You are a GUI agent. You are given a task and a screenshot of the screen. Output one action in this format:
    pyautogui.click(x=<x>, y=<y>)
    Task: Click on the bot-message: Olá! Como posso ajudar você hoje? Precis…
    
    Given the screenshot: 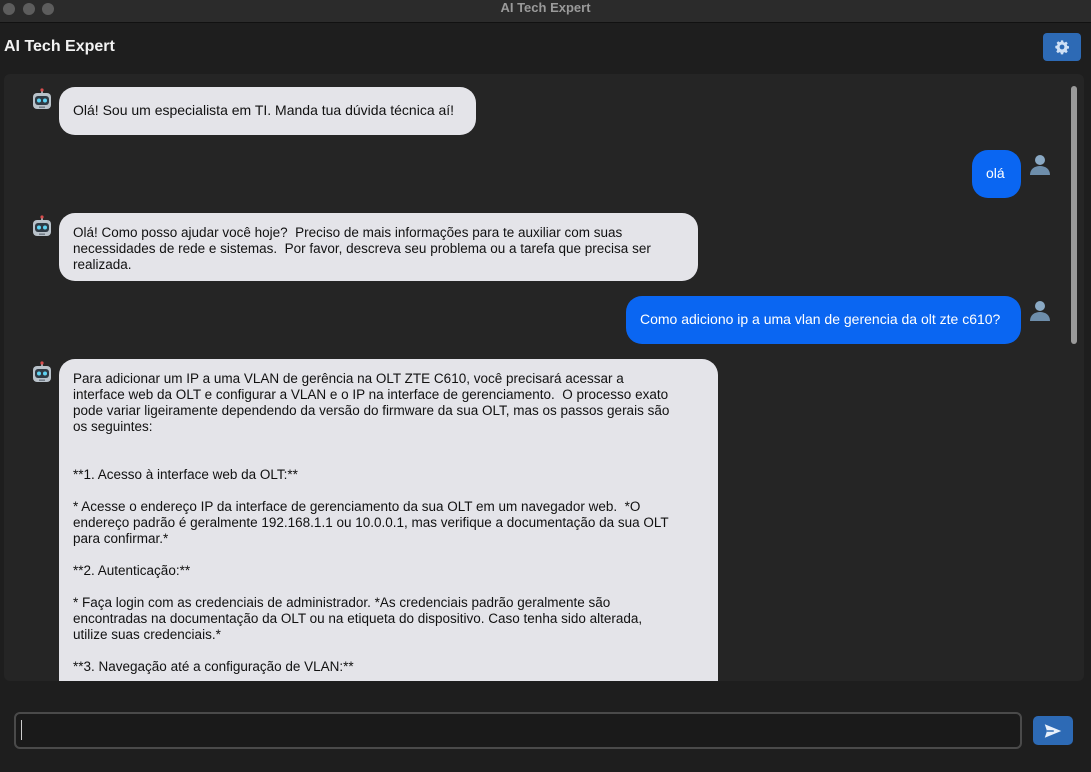 What is the action you would take?
    pyautogui.click(x=378, y=247)
    